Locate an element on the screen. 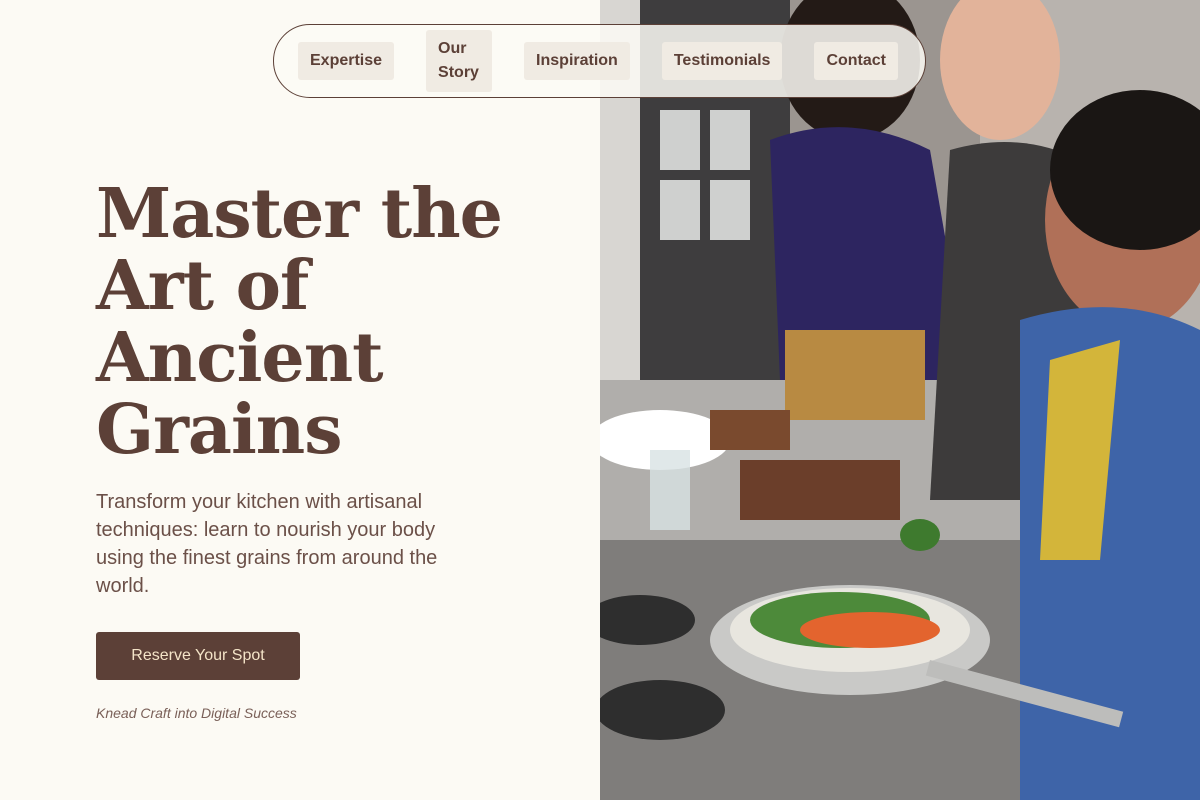 The width and height of the screenshot is (1200, 800). nav-item-inspiration: Inspiration is located at coordinates (577, 61).